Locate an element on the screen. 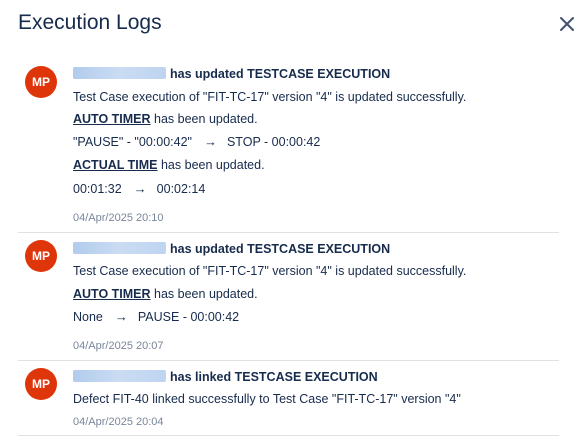 This screenshot has height=442, width=579. dialog-title: Execution Logs is located at coordinates (90, 22).